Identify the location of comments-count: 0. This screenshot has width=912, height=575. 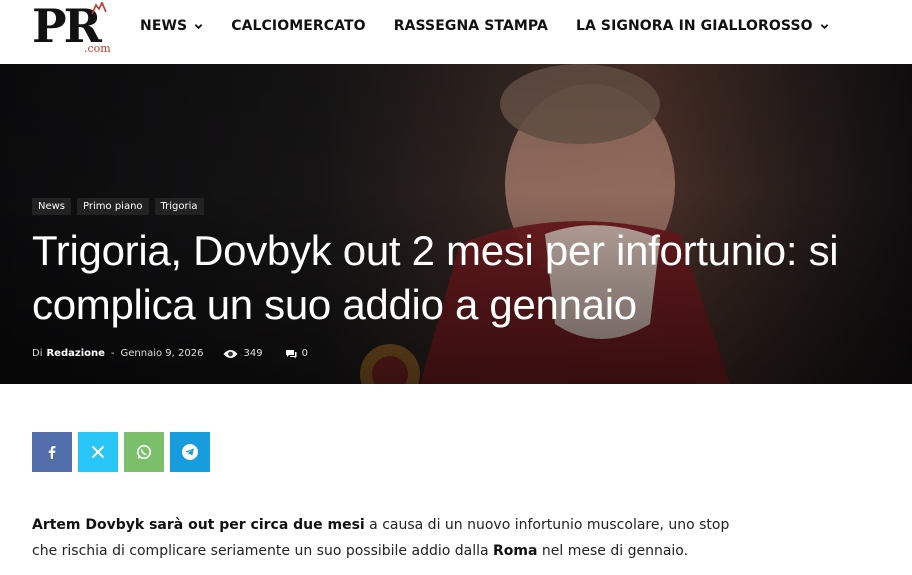
(296, 353).